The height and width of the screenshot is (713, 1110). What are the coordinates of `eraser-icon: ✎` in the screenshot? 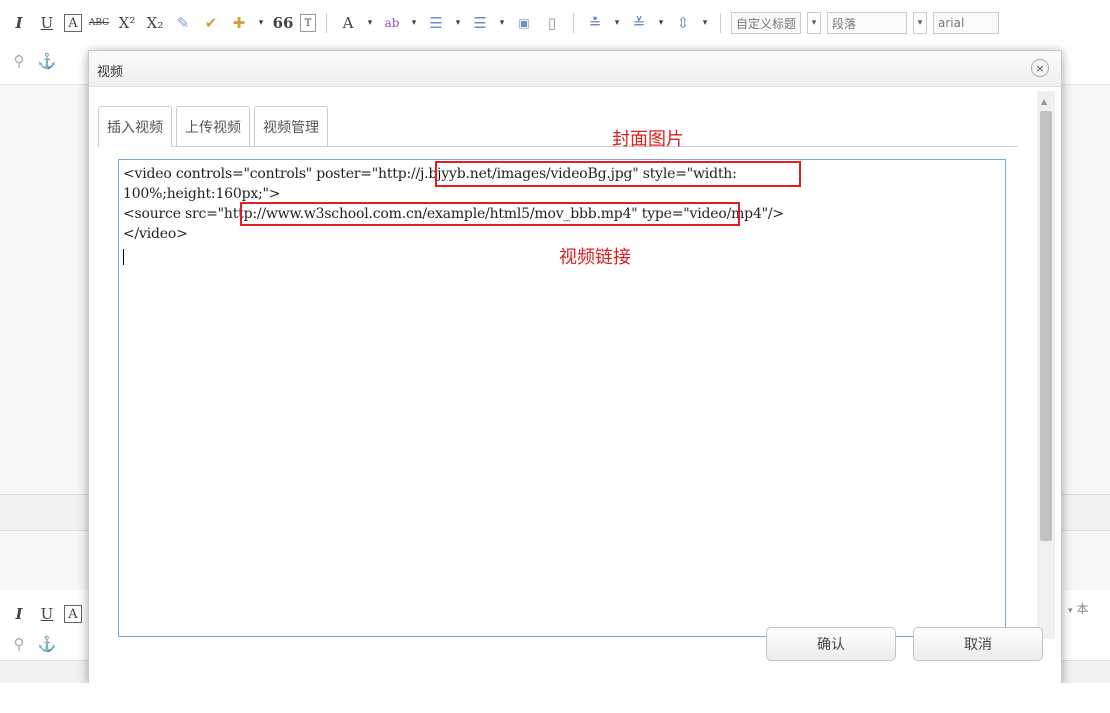 It's located at (183, 23).